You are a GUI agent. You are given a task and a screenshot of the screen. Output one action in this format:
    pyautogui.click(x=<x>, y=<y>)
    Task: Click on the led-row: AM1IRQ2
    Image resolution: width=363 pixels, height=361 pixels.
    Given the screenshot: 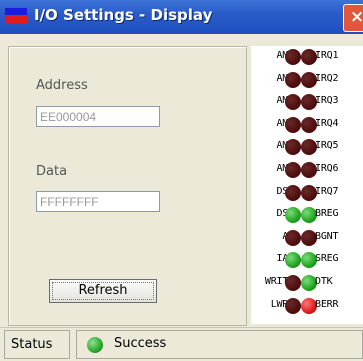 What is the action you would take?
    pyautogui.click(x=307, y=81)
    